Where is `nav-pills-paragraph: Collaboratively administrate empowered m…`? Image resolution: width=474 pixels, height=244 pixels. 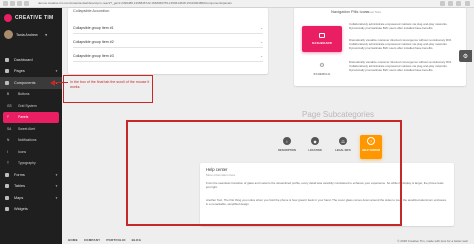 nav-pills-paragraph: Collaboratively administrate empowered m… is located at coordinates (398, 26).